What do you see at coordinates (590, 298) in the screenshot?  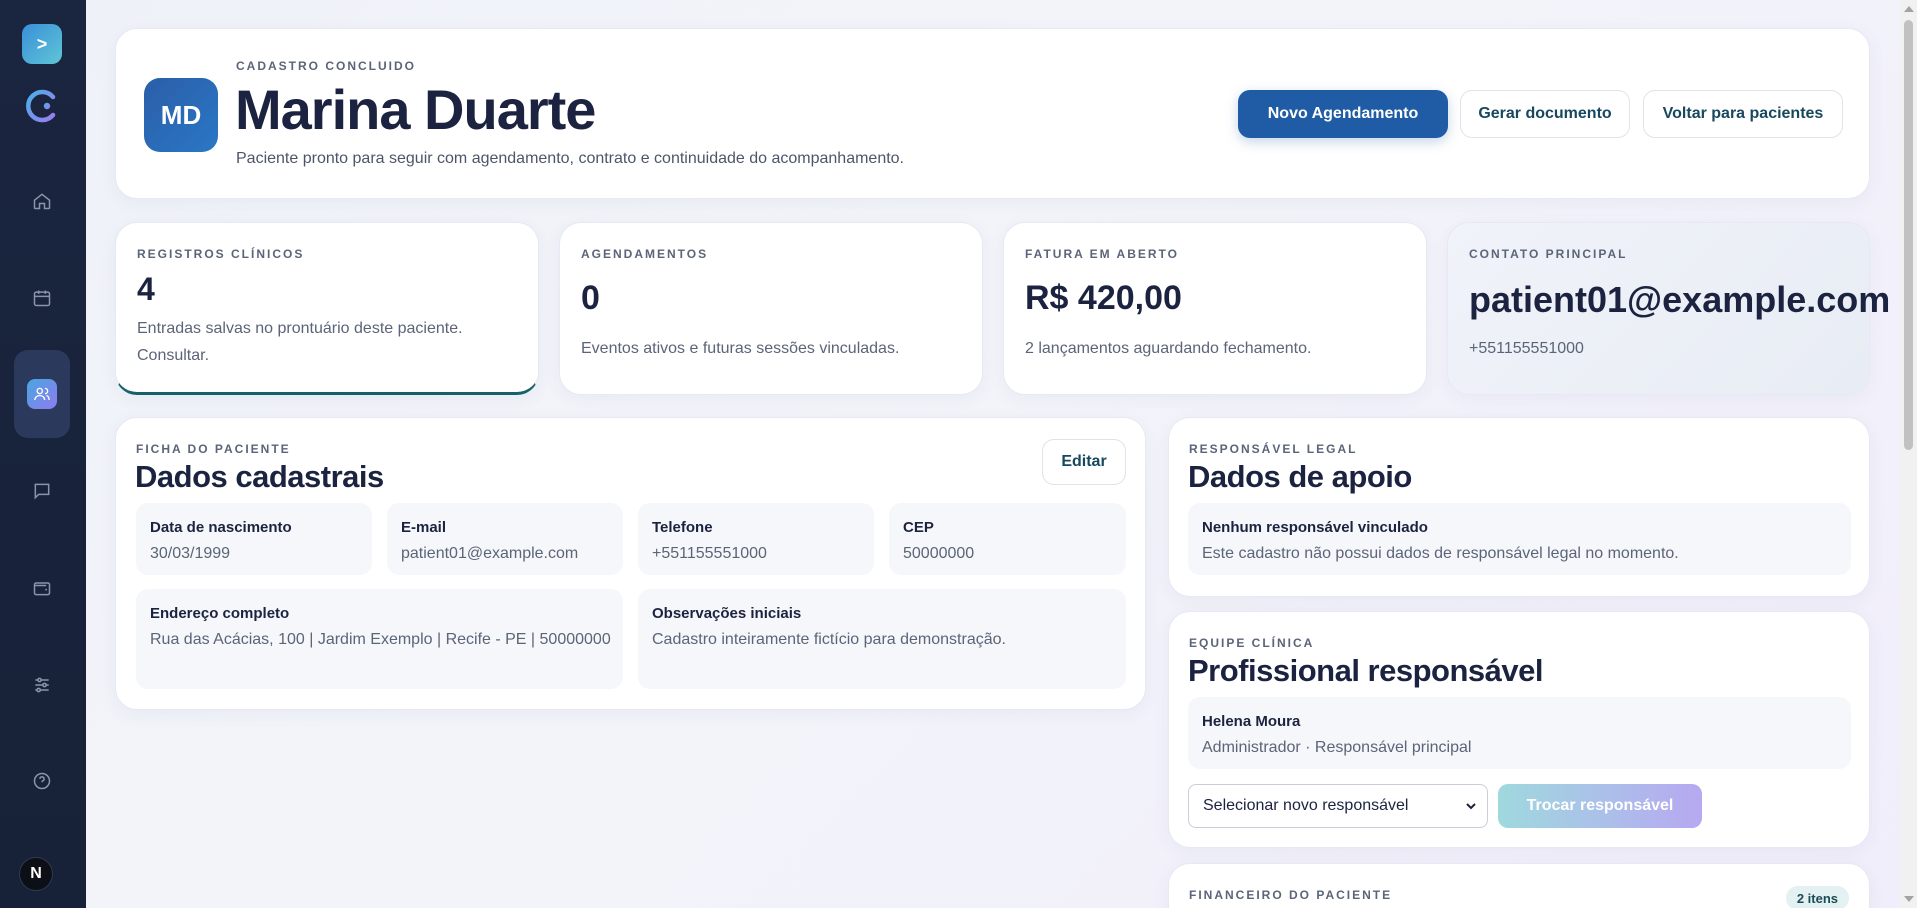 I see `stat-value: 0` at bounding box center [590, 298].